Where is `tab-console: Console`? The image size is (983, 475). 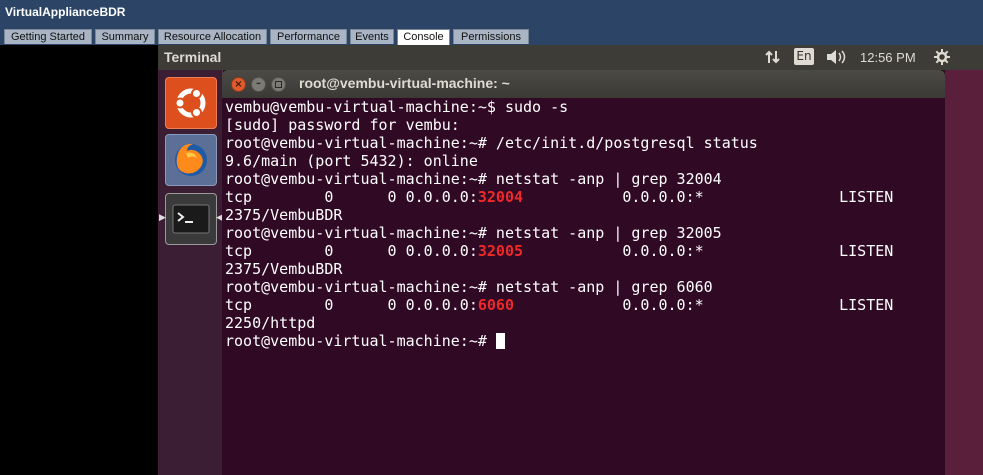
tab-console: Console is located at coordinates (423, 37).